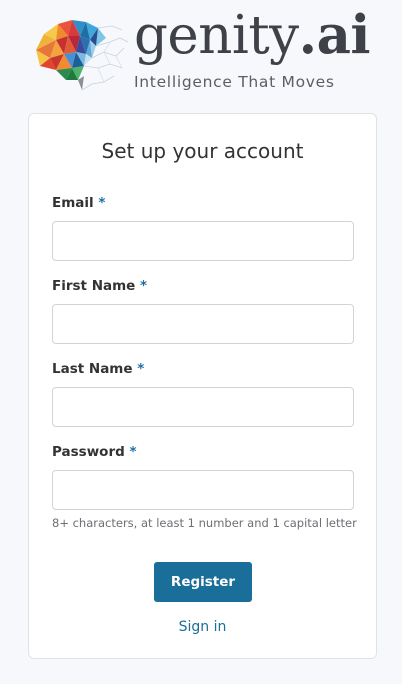  I want to click on brand-name-main: genity, so click(216, 35).